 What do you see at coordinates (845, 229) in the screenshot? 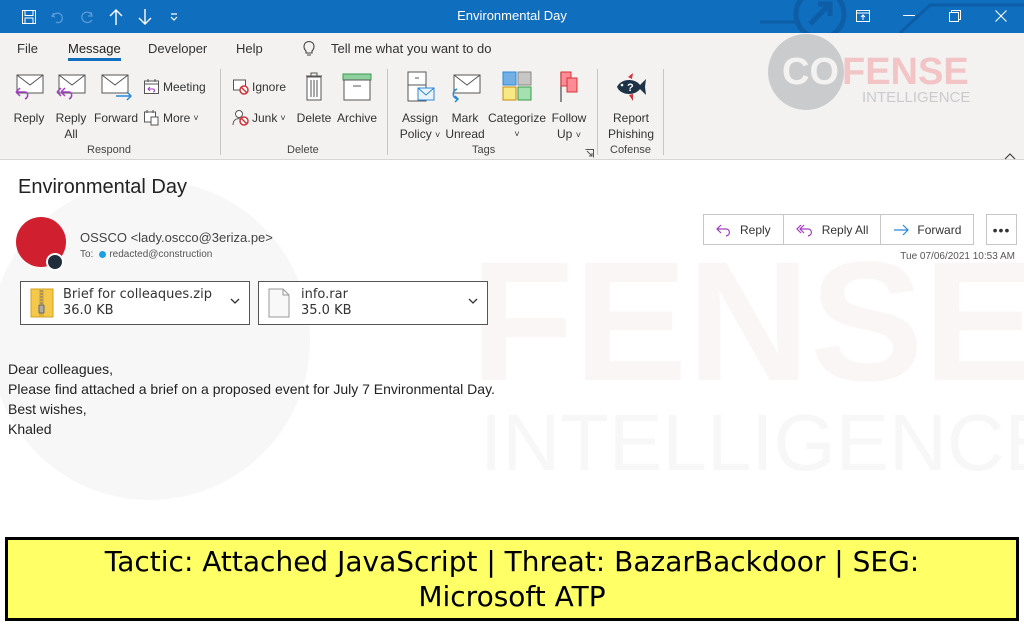
I see `inline-reply-all-label: Reply All` at bounding box center [845, 229].